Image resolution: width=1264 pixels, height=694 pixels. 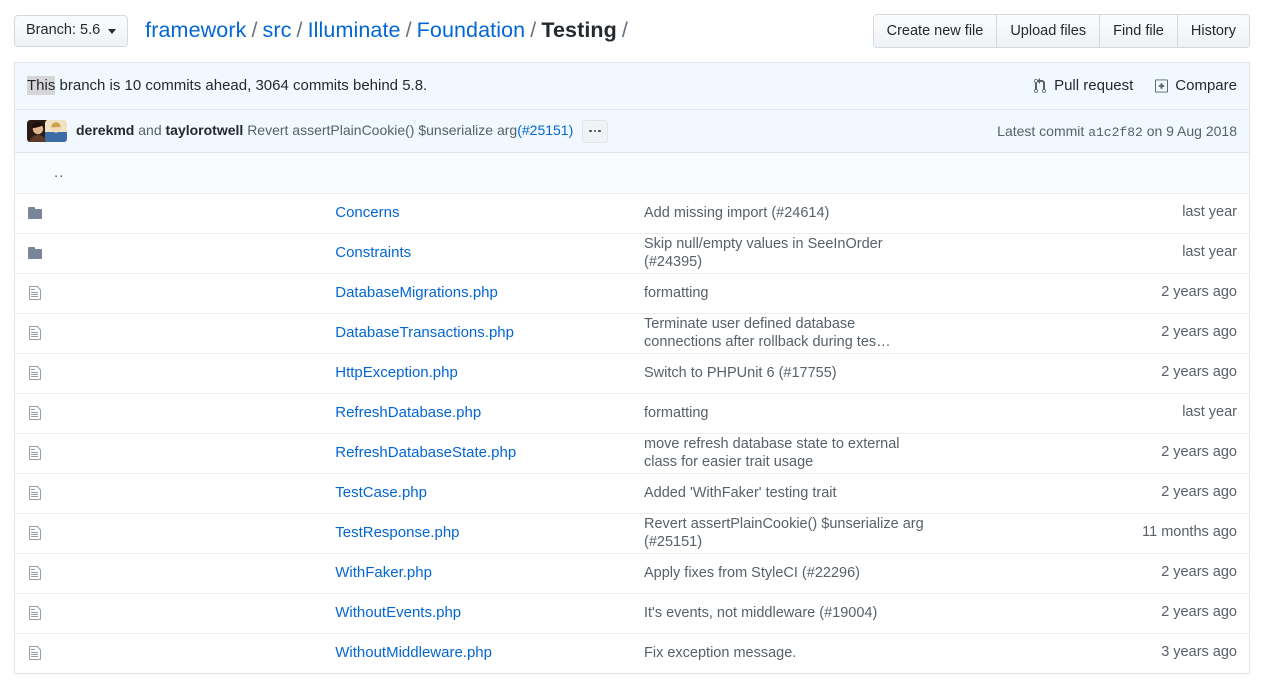 I want to click on file-link: RefreshDatabaseState.php, so click(x=425, y=452).